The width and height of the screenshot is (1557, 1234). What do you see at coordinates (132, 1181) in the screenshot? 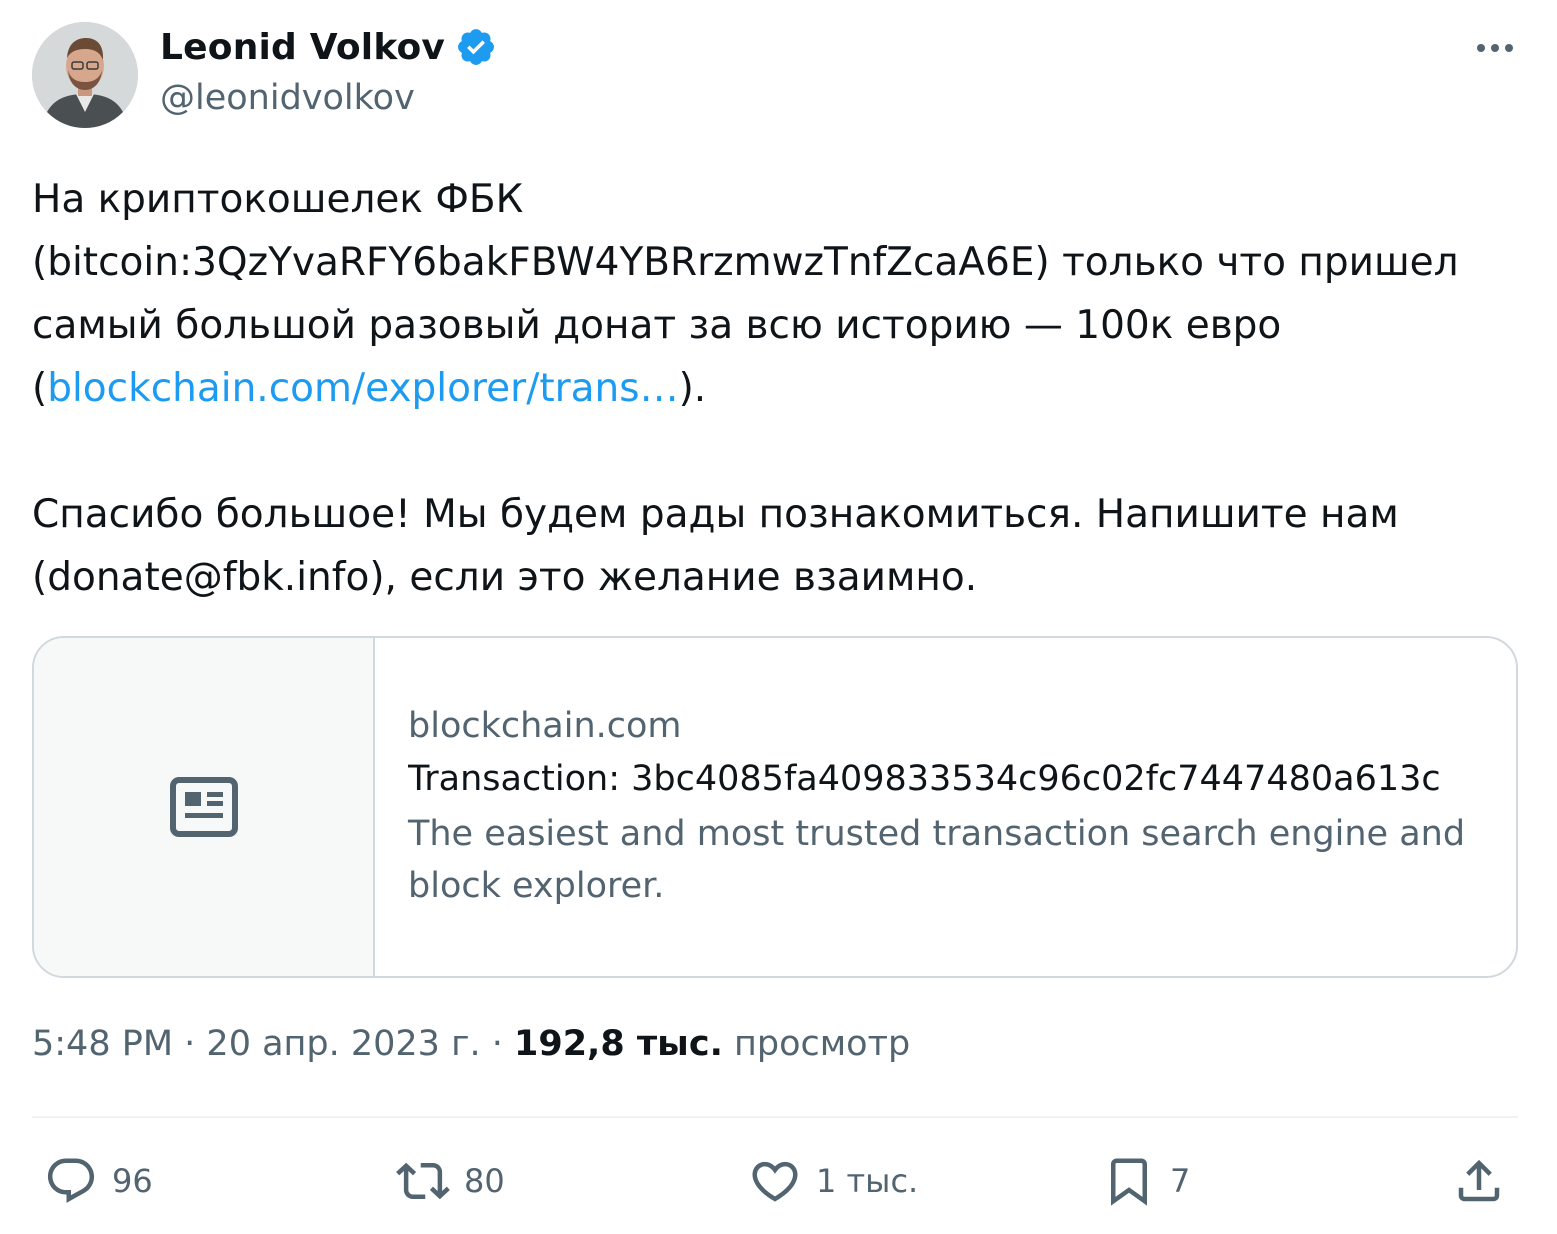
I see `reply-count: 96` at bounding box center [132, 1181].